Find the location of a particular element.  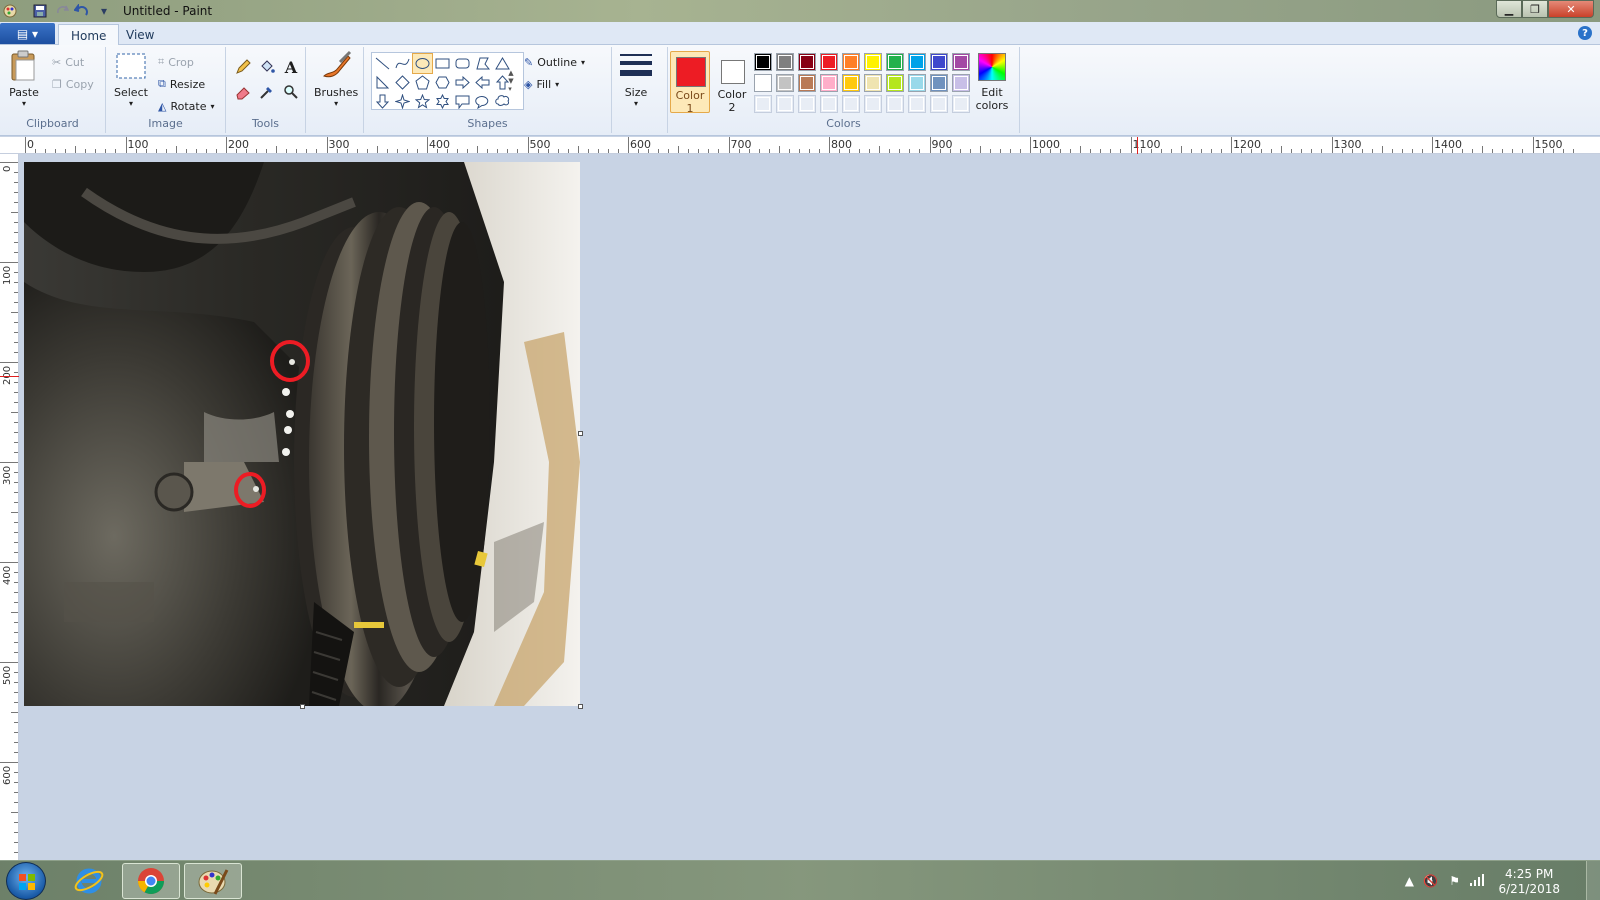

magnifier-icon is located at coordinates (291, 92).